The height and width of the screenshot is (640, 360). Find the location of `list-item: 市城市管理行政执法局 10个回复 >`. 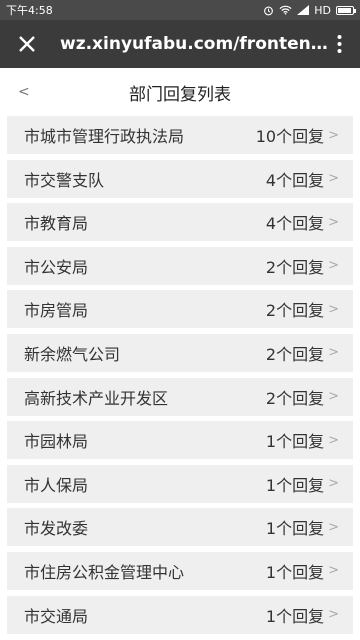

list-item: 市城市管理行政执法局 10个回复 > is located at coordinates (180, 135).